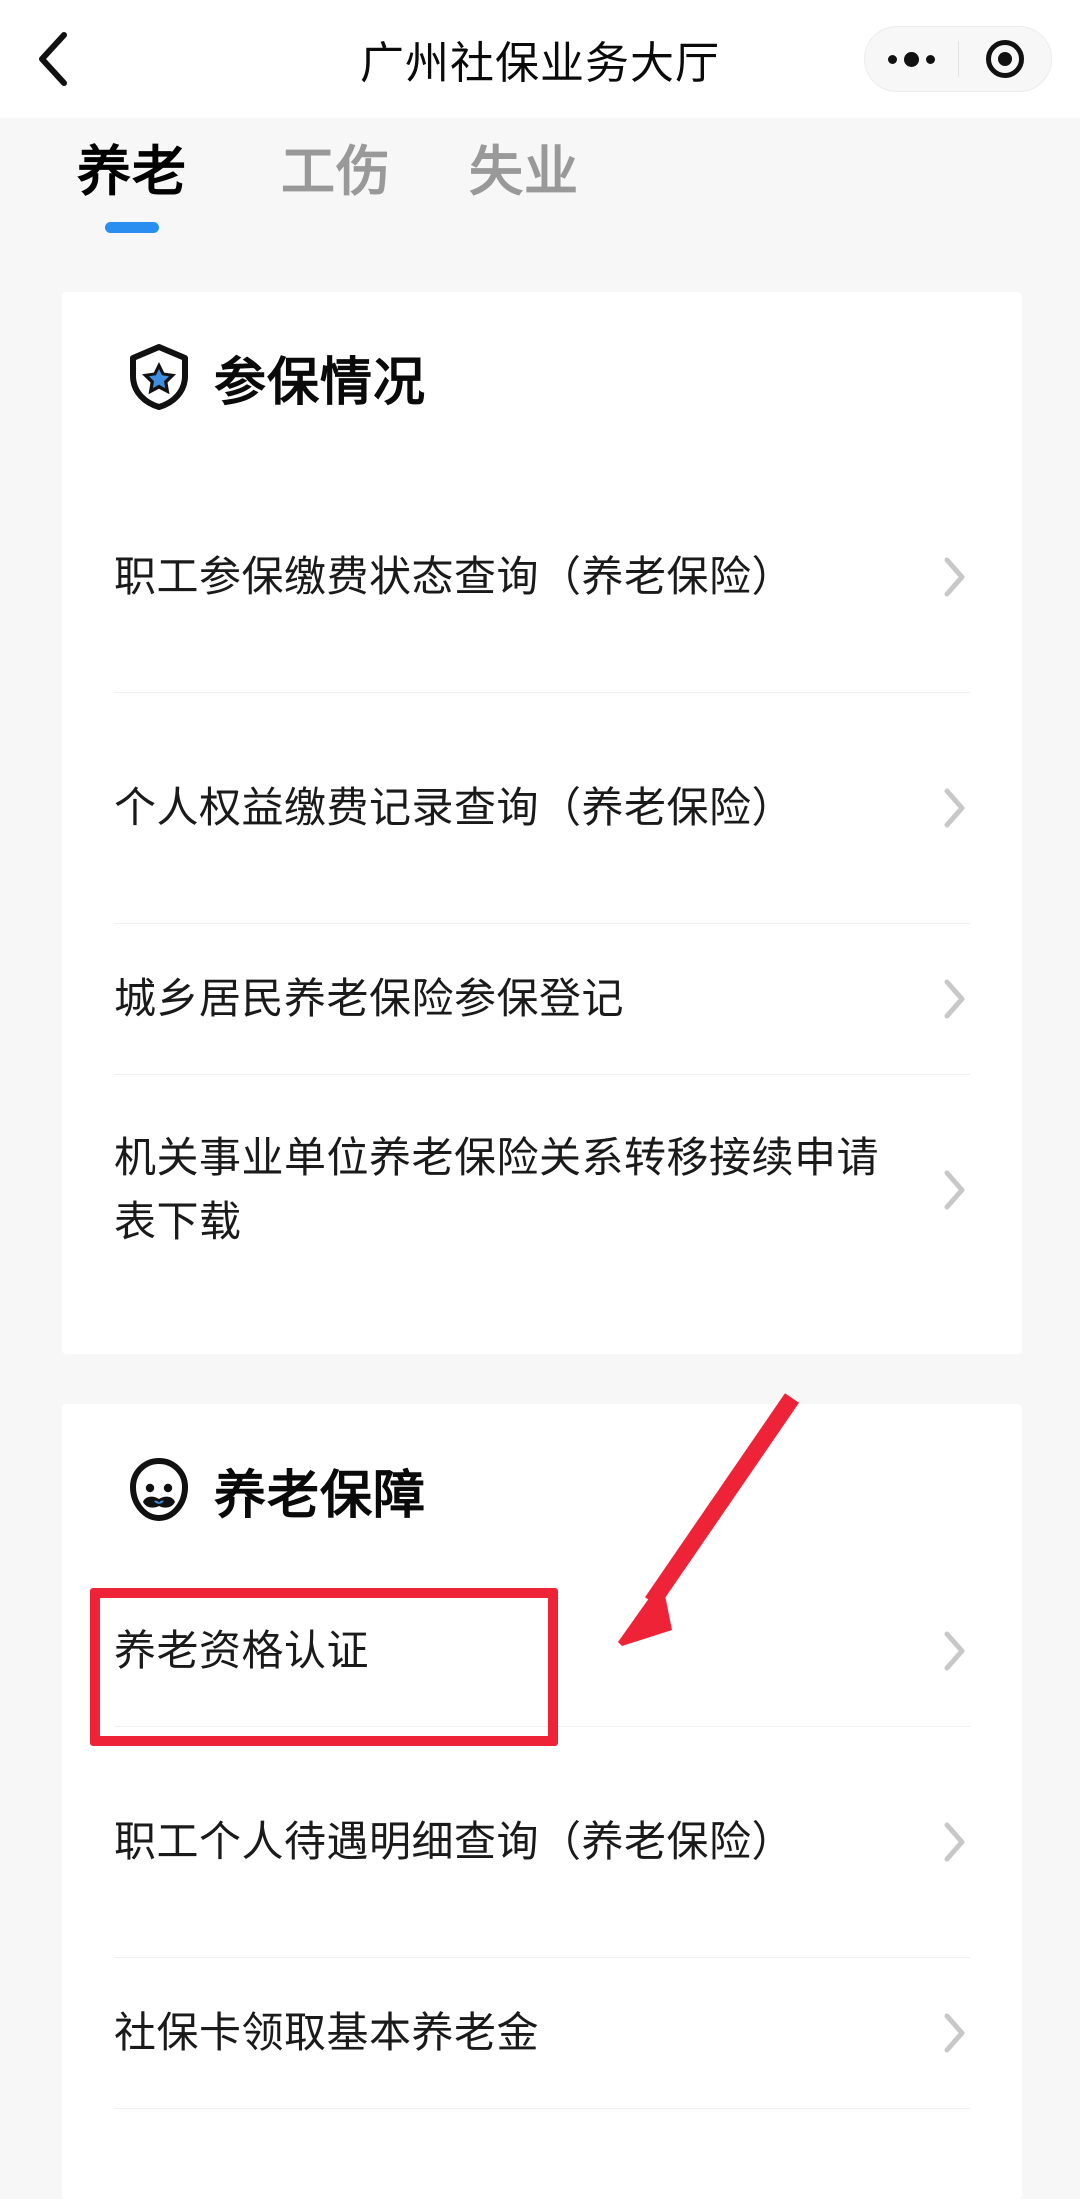  What do you see at coordinates (540, 59) in the screenshot?
I see `navigation-bar: 广州社保业务大厅` at bounding box center [540, 59].